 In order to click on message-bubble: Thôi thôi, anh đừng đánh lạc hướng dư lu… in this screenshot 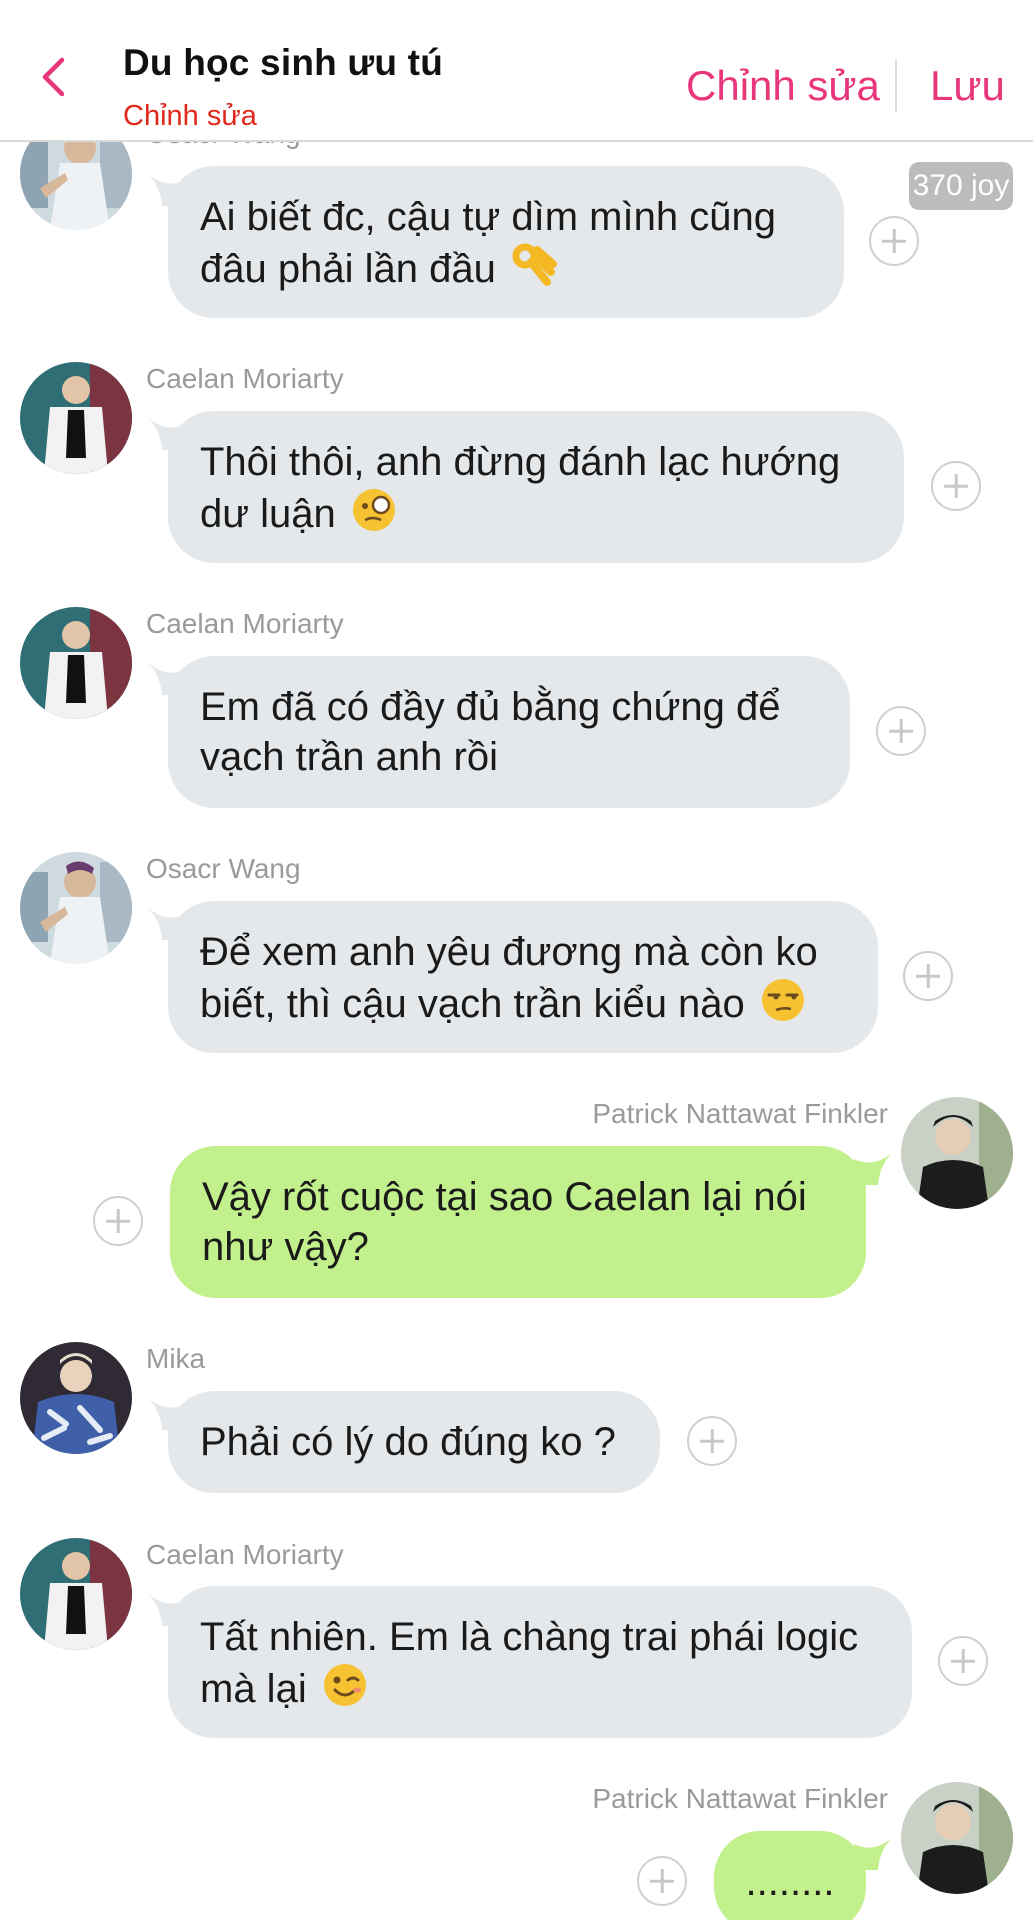, I will do `click(536, 487)`.